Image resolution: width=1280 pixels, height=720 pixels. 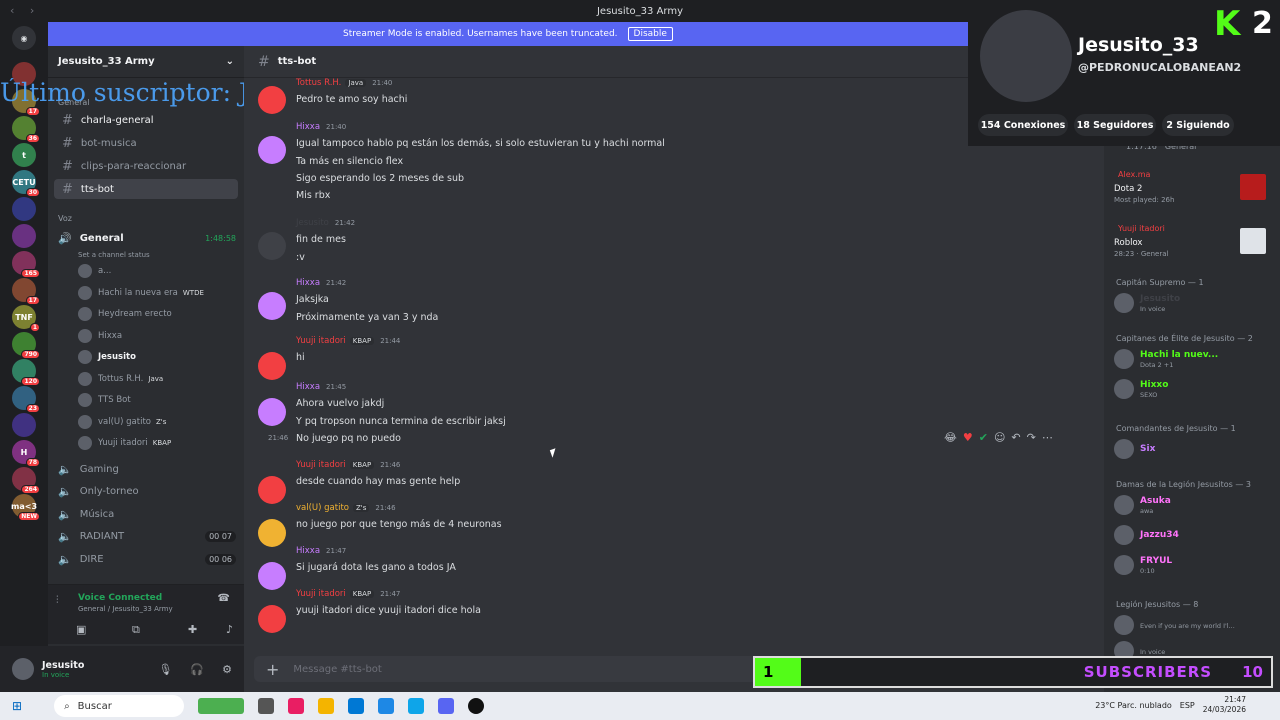 I want to click on voice-channel-música: 🔈 Música, so click(x=147, y=514).